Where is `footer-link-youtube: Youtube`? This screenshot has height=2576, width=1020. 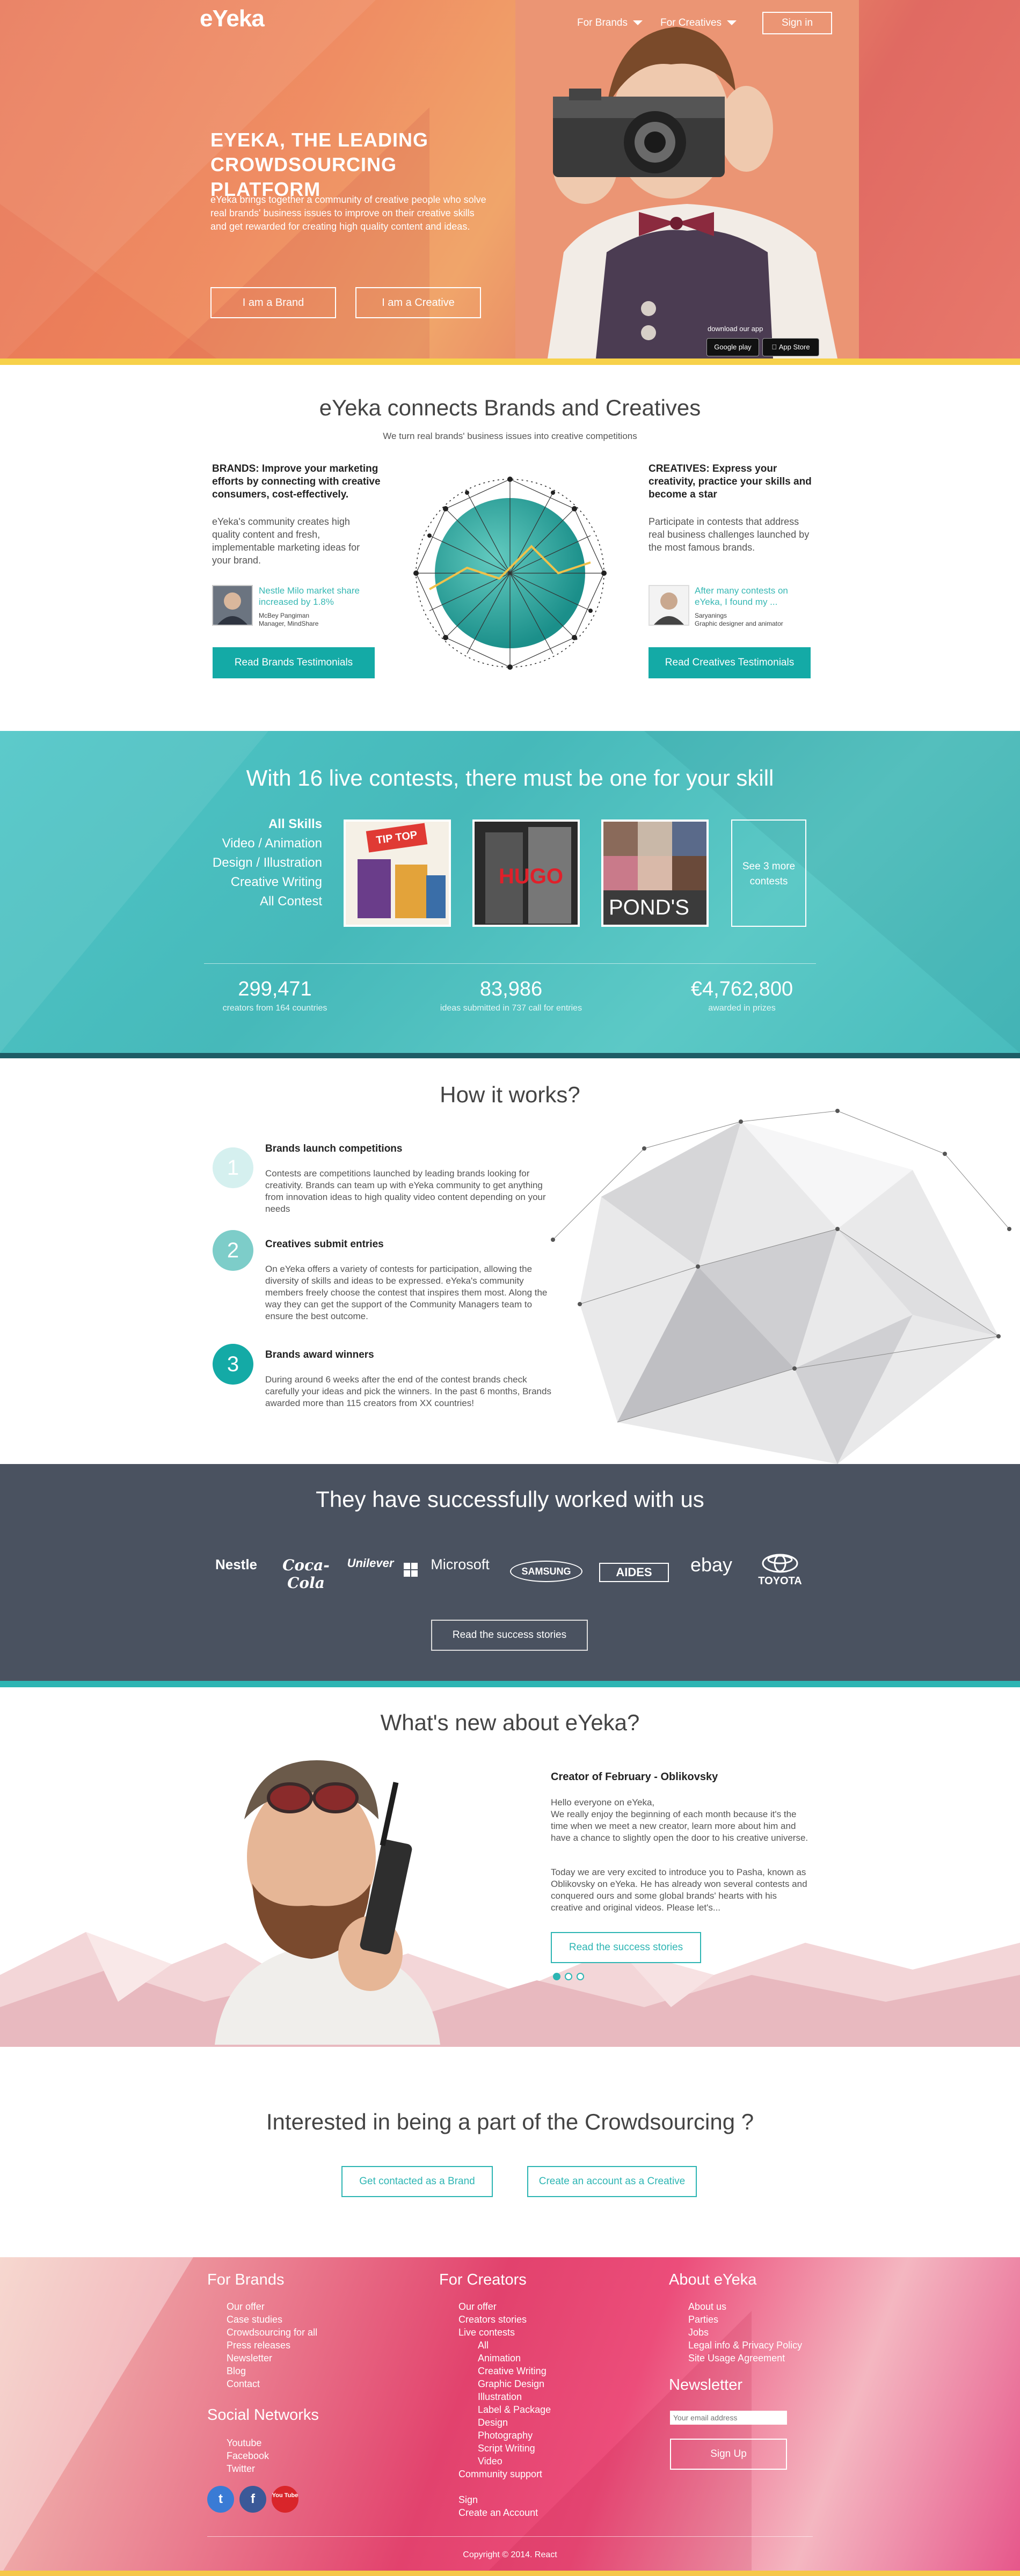
footer-link-youtube: Youtube is located at coordinates (248, 2442).